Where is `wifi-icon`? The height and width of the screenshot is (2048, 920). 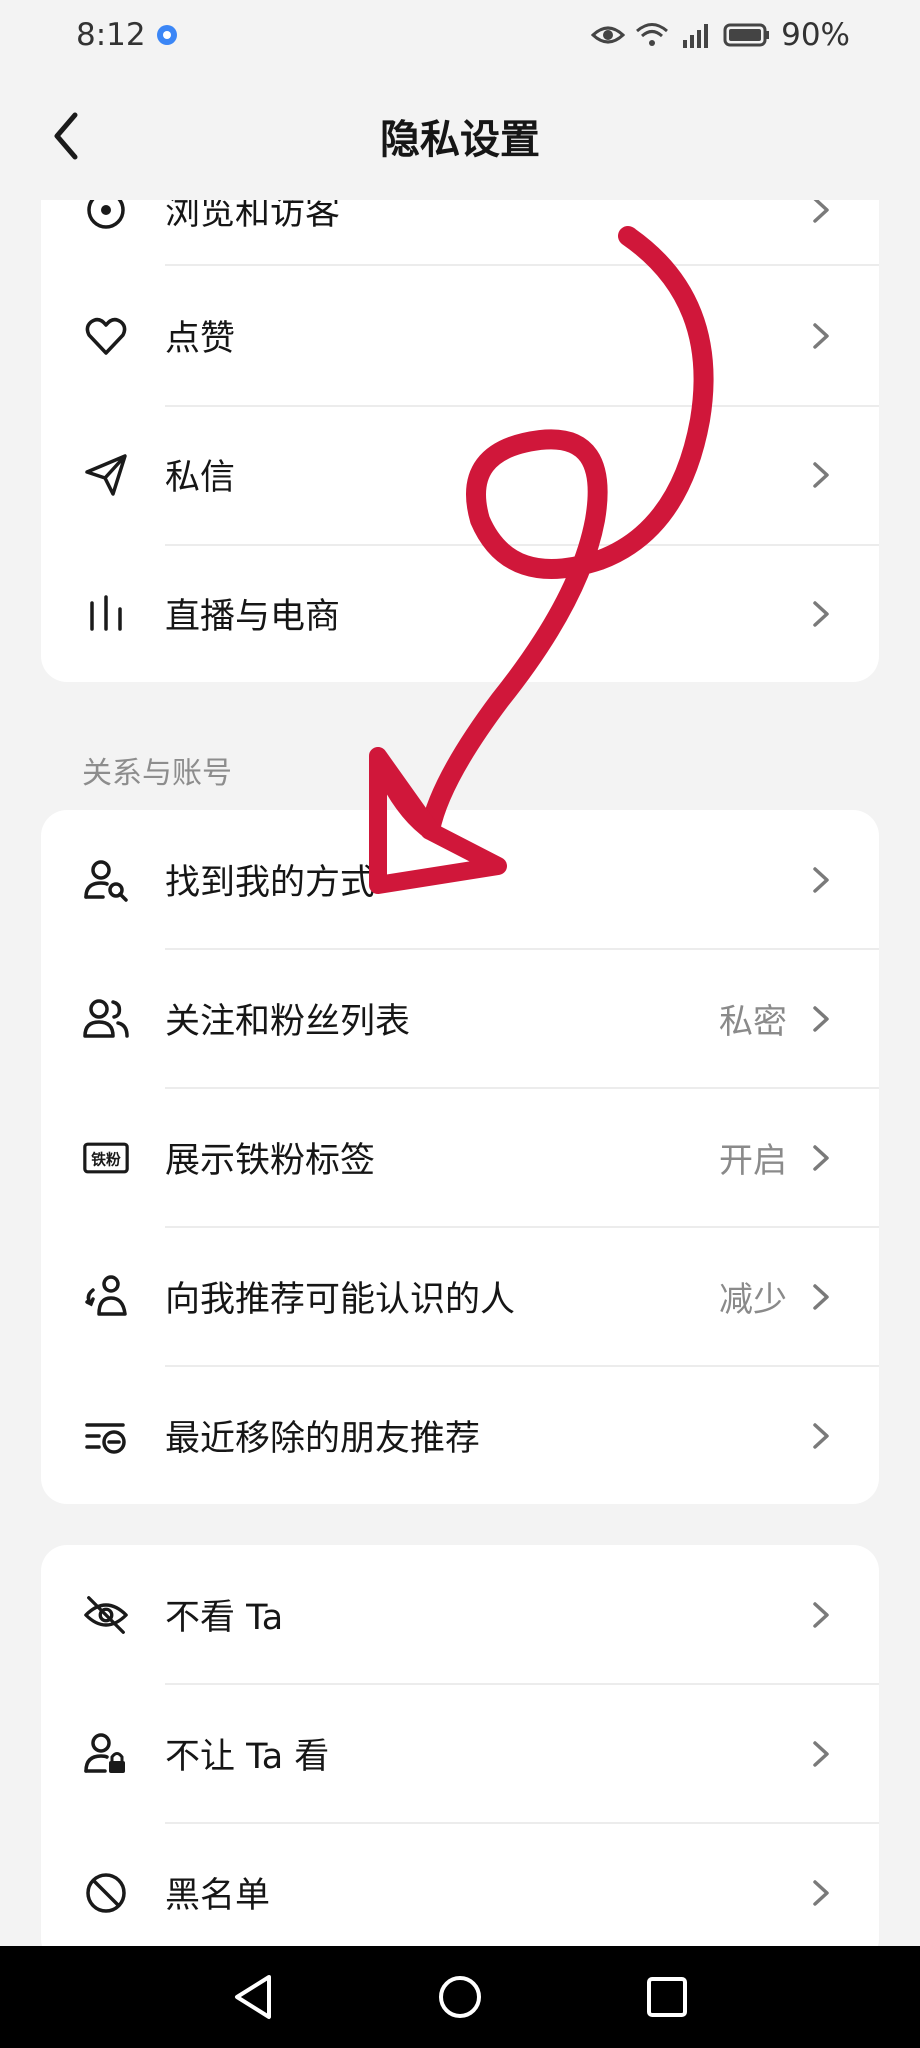
wifi-icon is located at coordinates (652, 34).